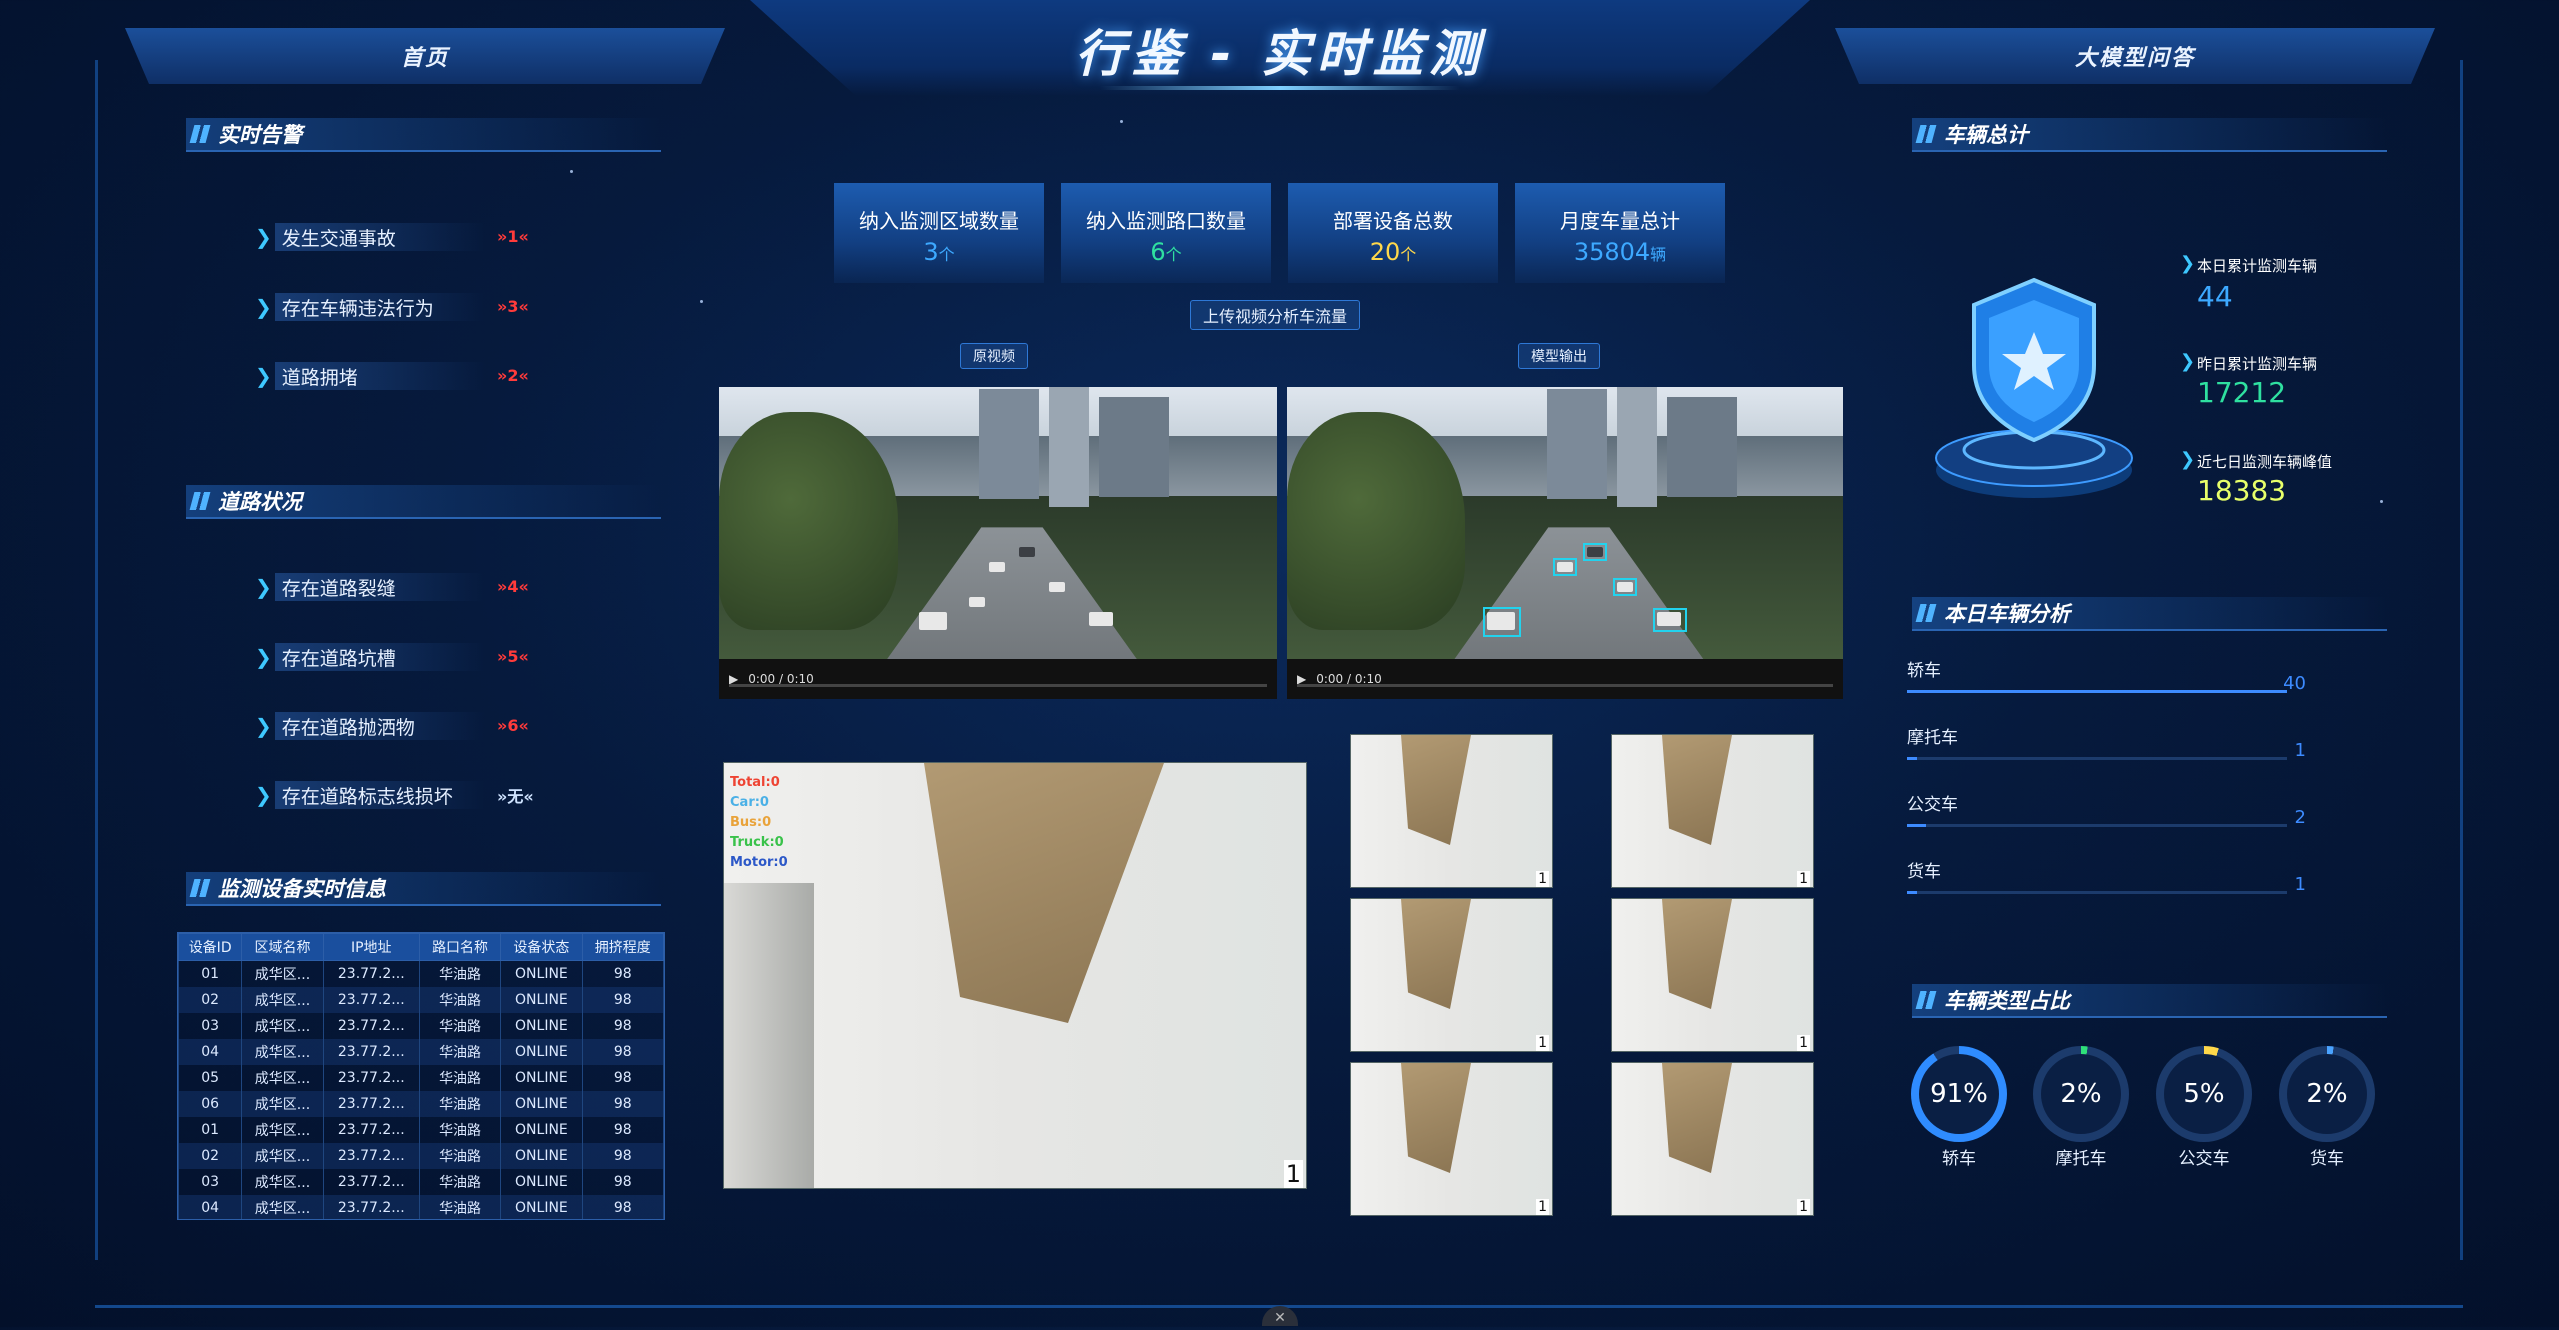 The height and width of the screenshot is (1330, 2559). Describe the element at coordinates (338, 238) in the screenshot. I see `alert-label: 发生交通事故` at that location.